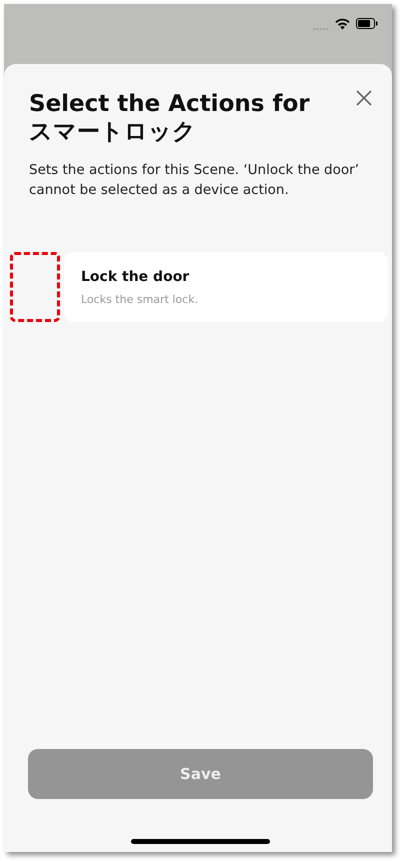 Image resolution: width=407 pixels, height=861 pixels. Describe the element at coordinates (226, 287) in the screenshot. I see `action-card: Lock the door Locks the smart lock.` at that location.